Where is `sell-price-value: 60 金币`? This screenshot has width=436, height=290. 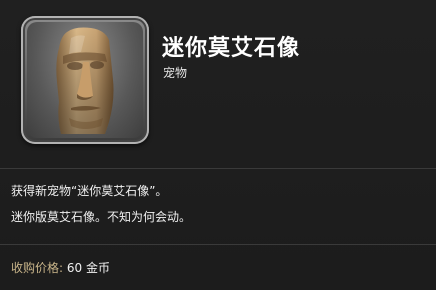 sell-price-value: 60 金币 is located at coordinates (88, 268).